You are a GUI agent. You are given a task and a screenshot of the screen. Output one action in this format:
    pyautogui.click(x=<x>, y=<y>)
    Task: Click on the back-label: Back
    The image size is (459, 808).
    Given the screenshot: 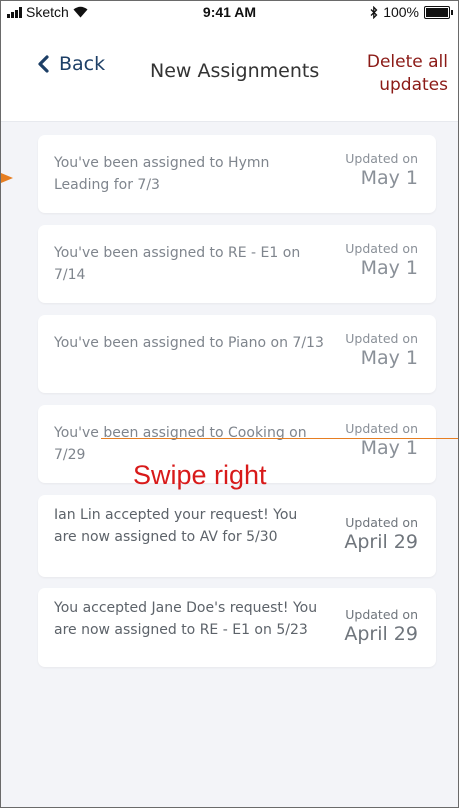 What is the action you would take?
    pyautogui.click(x=82, y=64)
    